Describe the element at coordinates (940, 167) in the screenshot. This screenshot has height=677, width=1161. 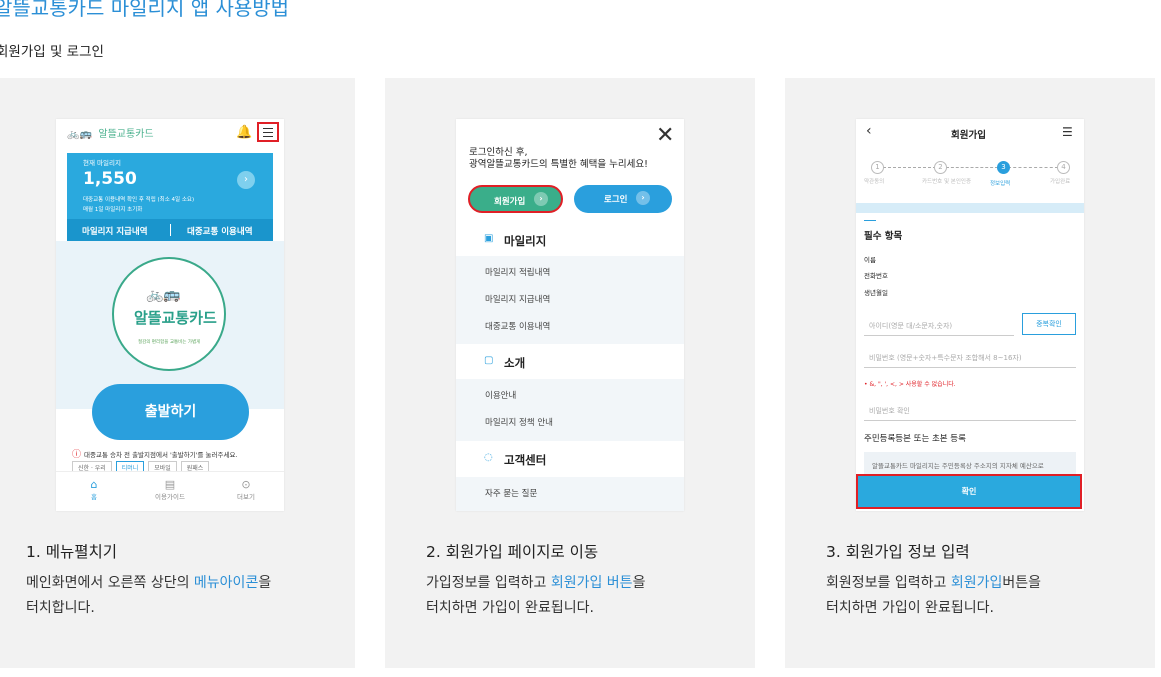
I see `step-indicator: 2` at that location.